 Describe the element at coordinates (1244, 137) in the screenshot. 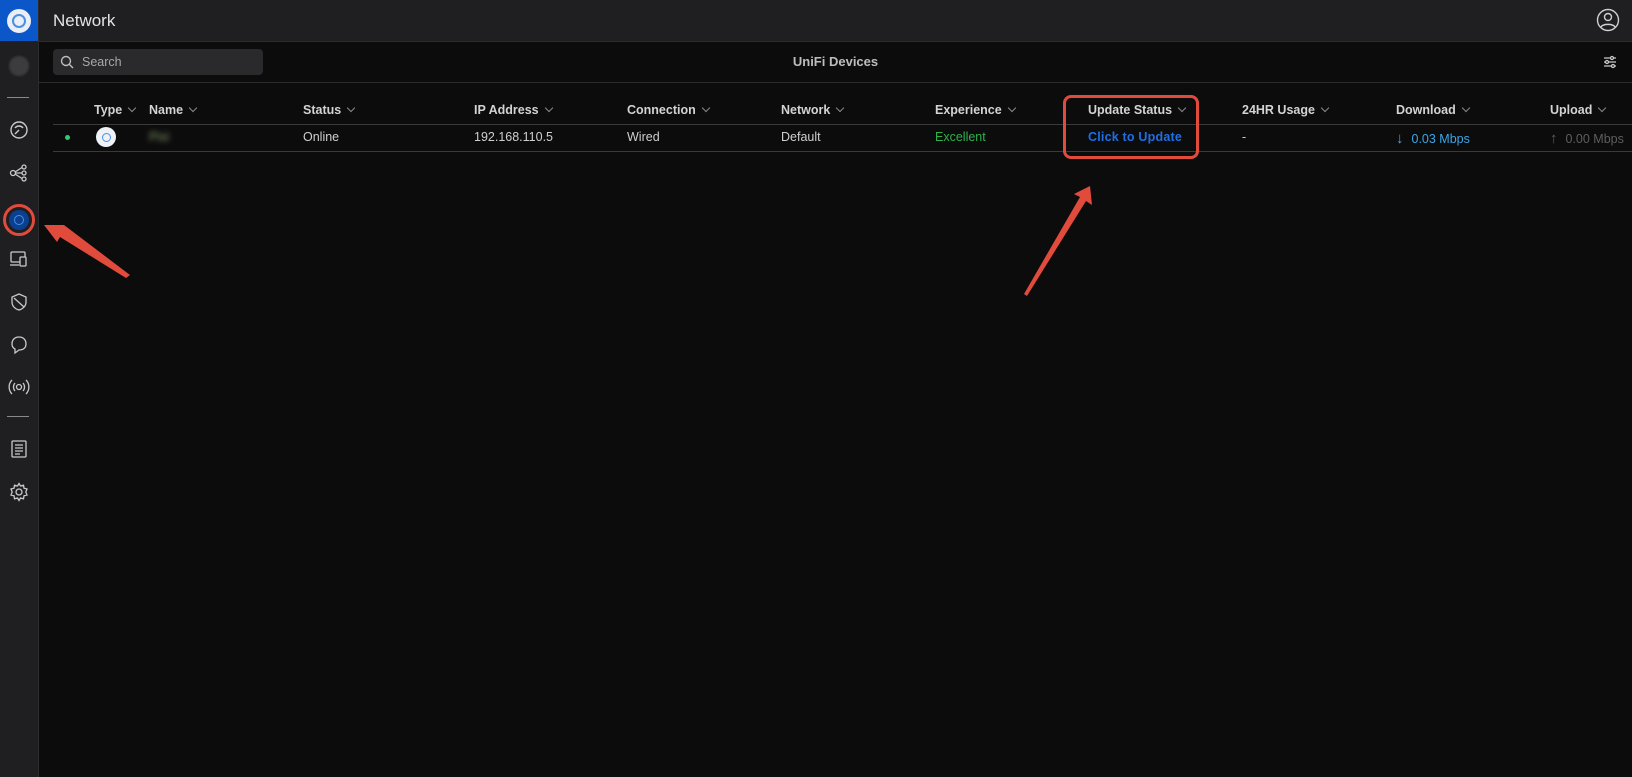

I see `device-24hr-usage: -` at that location.